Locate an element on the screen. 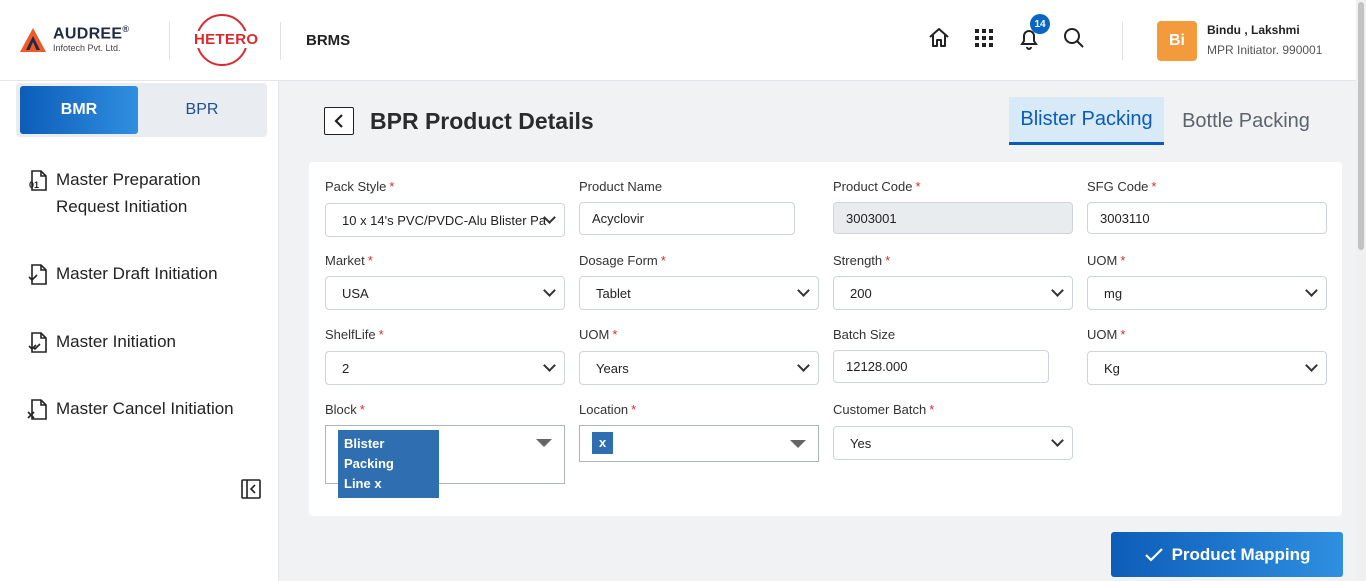  customer-batch-field: Customer Batch * Yes is located at coordinates (953, 431).